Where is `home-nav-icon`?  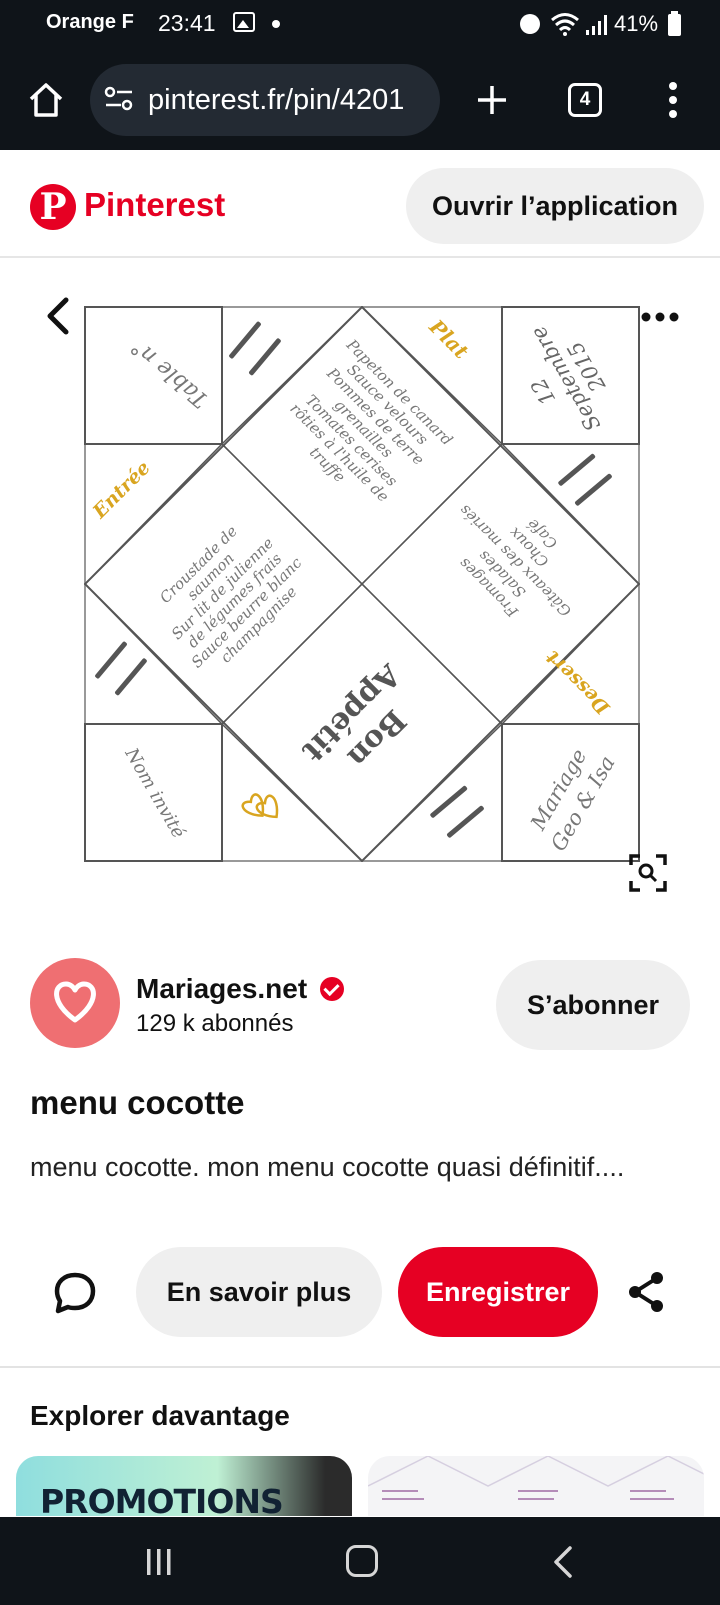 home-nav-icon is located at coordinates (362, 1561).